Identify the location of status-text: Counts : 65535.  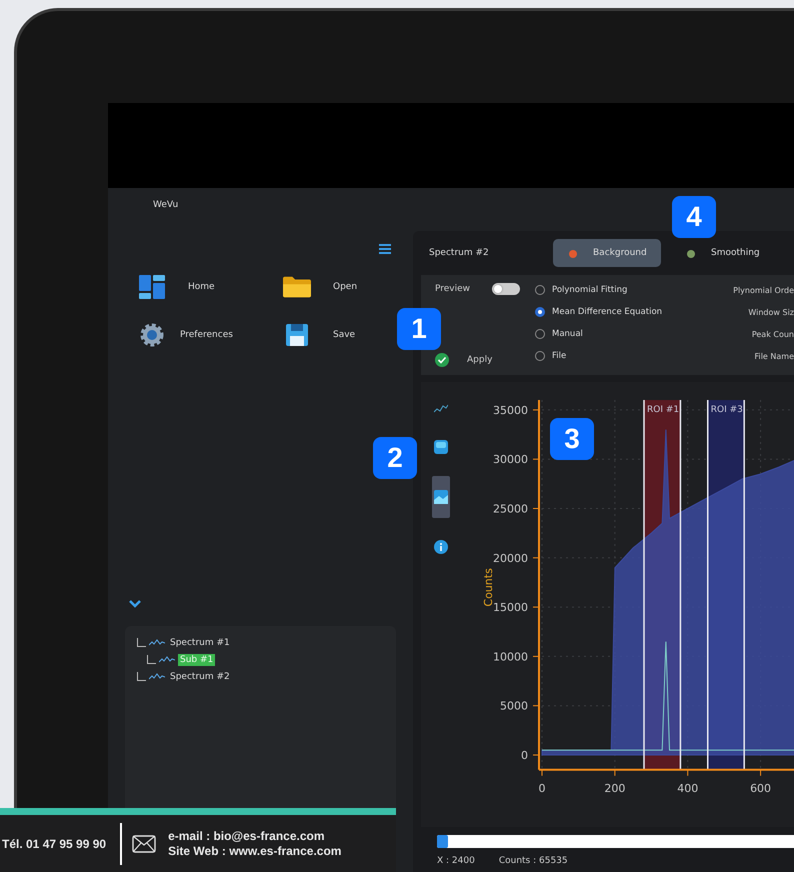
(533, 861).